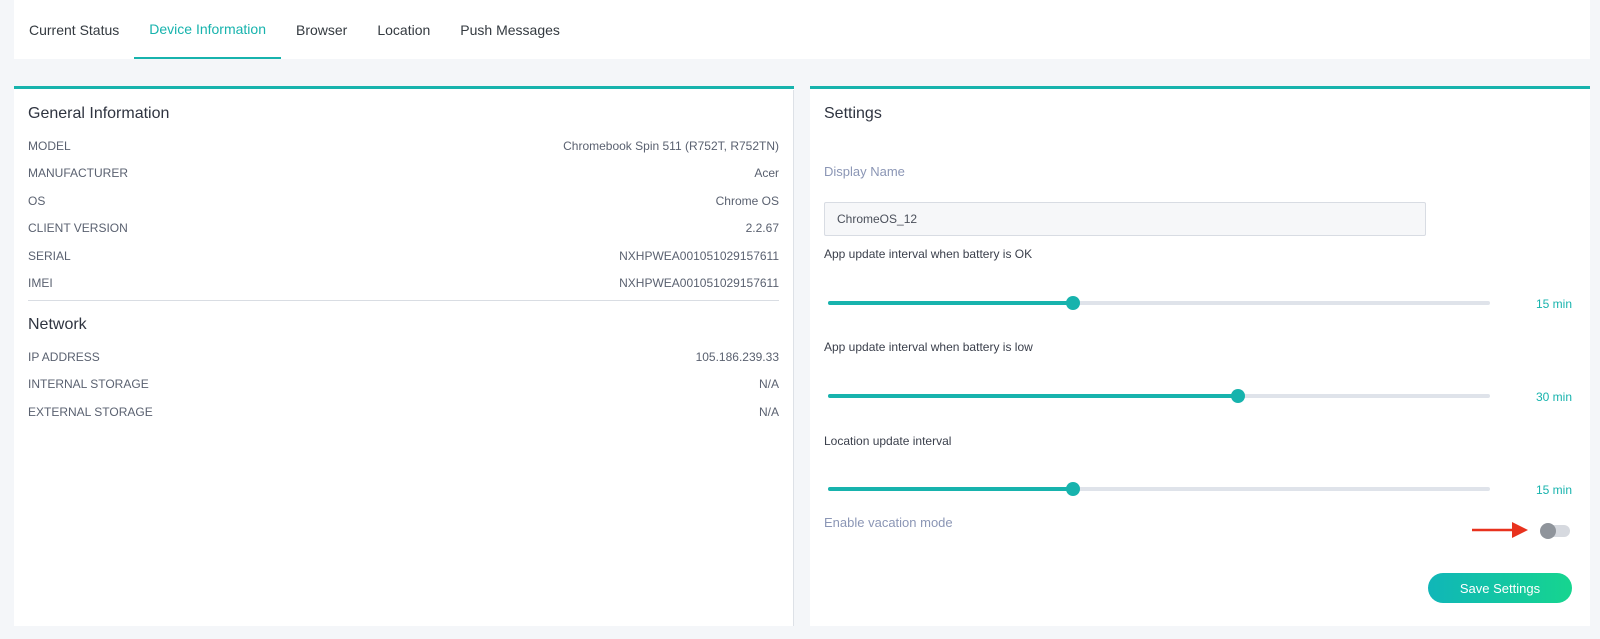  Describe the element at coordinates (78, 173) in the screenshot. I see `info-key: MANUFACTURER` at that location.